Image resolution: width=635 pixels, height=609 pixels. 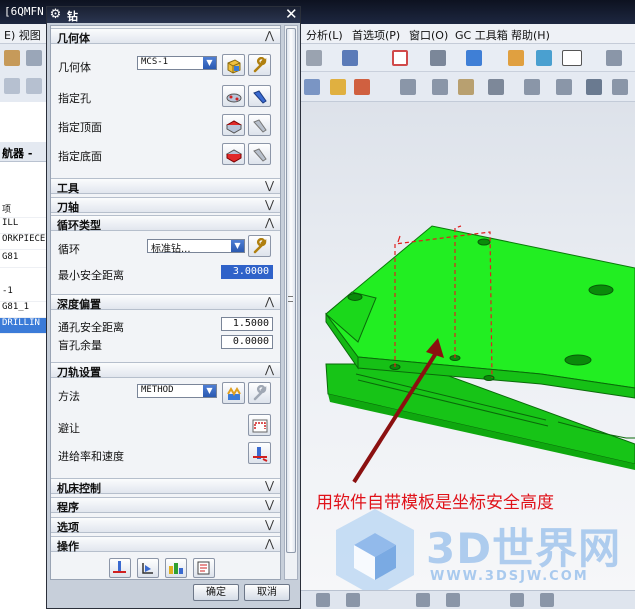 I want to click on dialog-scrollbar, so click(x=291, y=302).